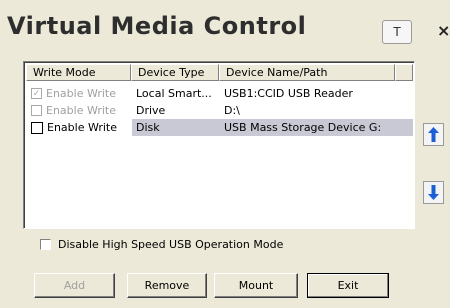  What do you see at coordinates (232, 110) in the screenshot?
I see `device-name-cell: D:\` at bounding box center [232, 110].